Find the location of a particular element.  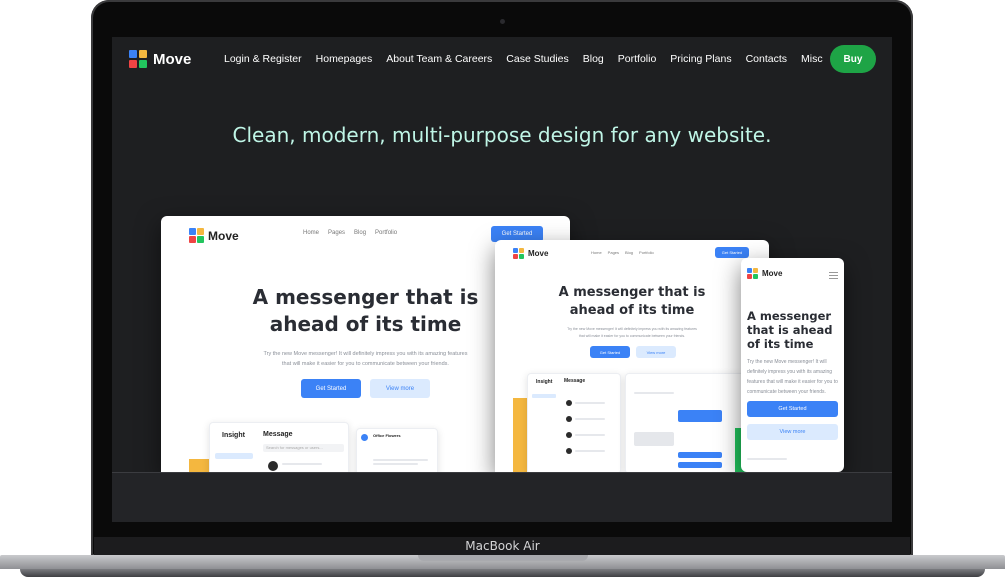

screen-lower-band is located at coordinates (502, 497).